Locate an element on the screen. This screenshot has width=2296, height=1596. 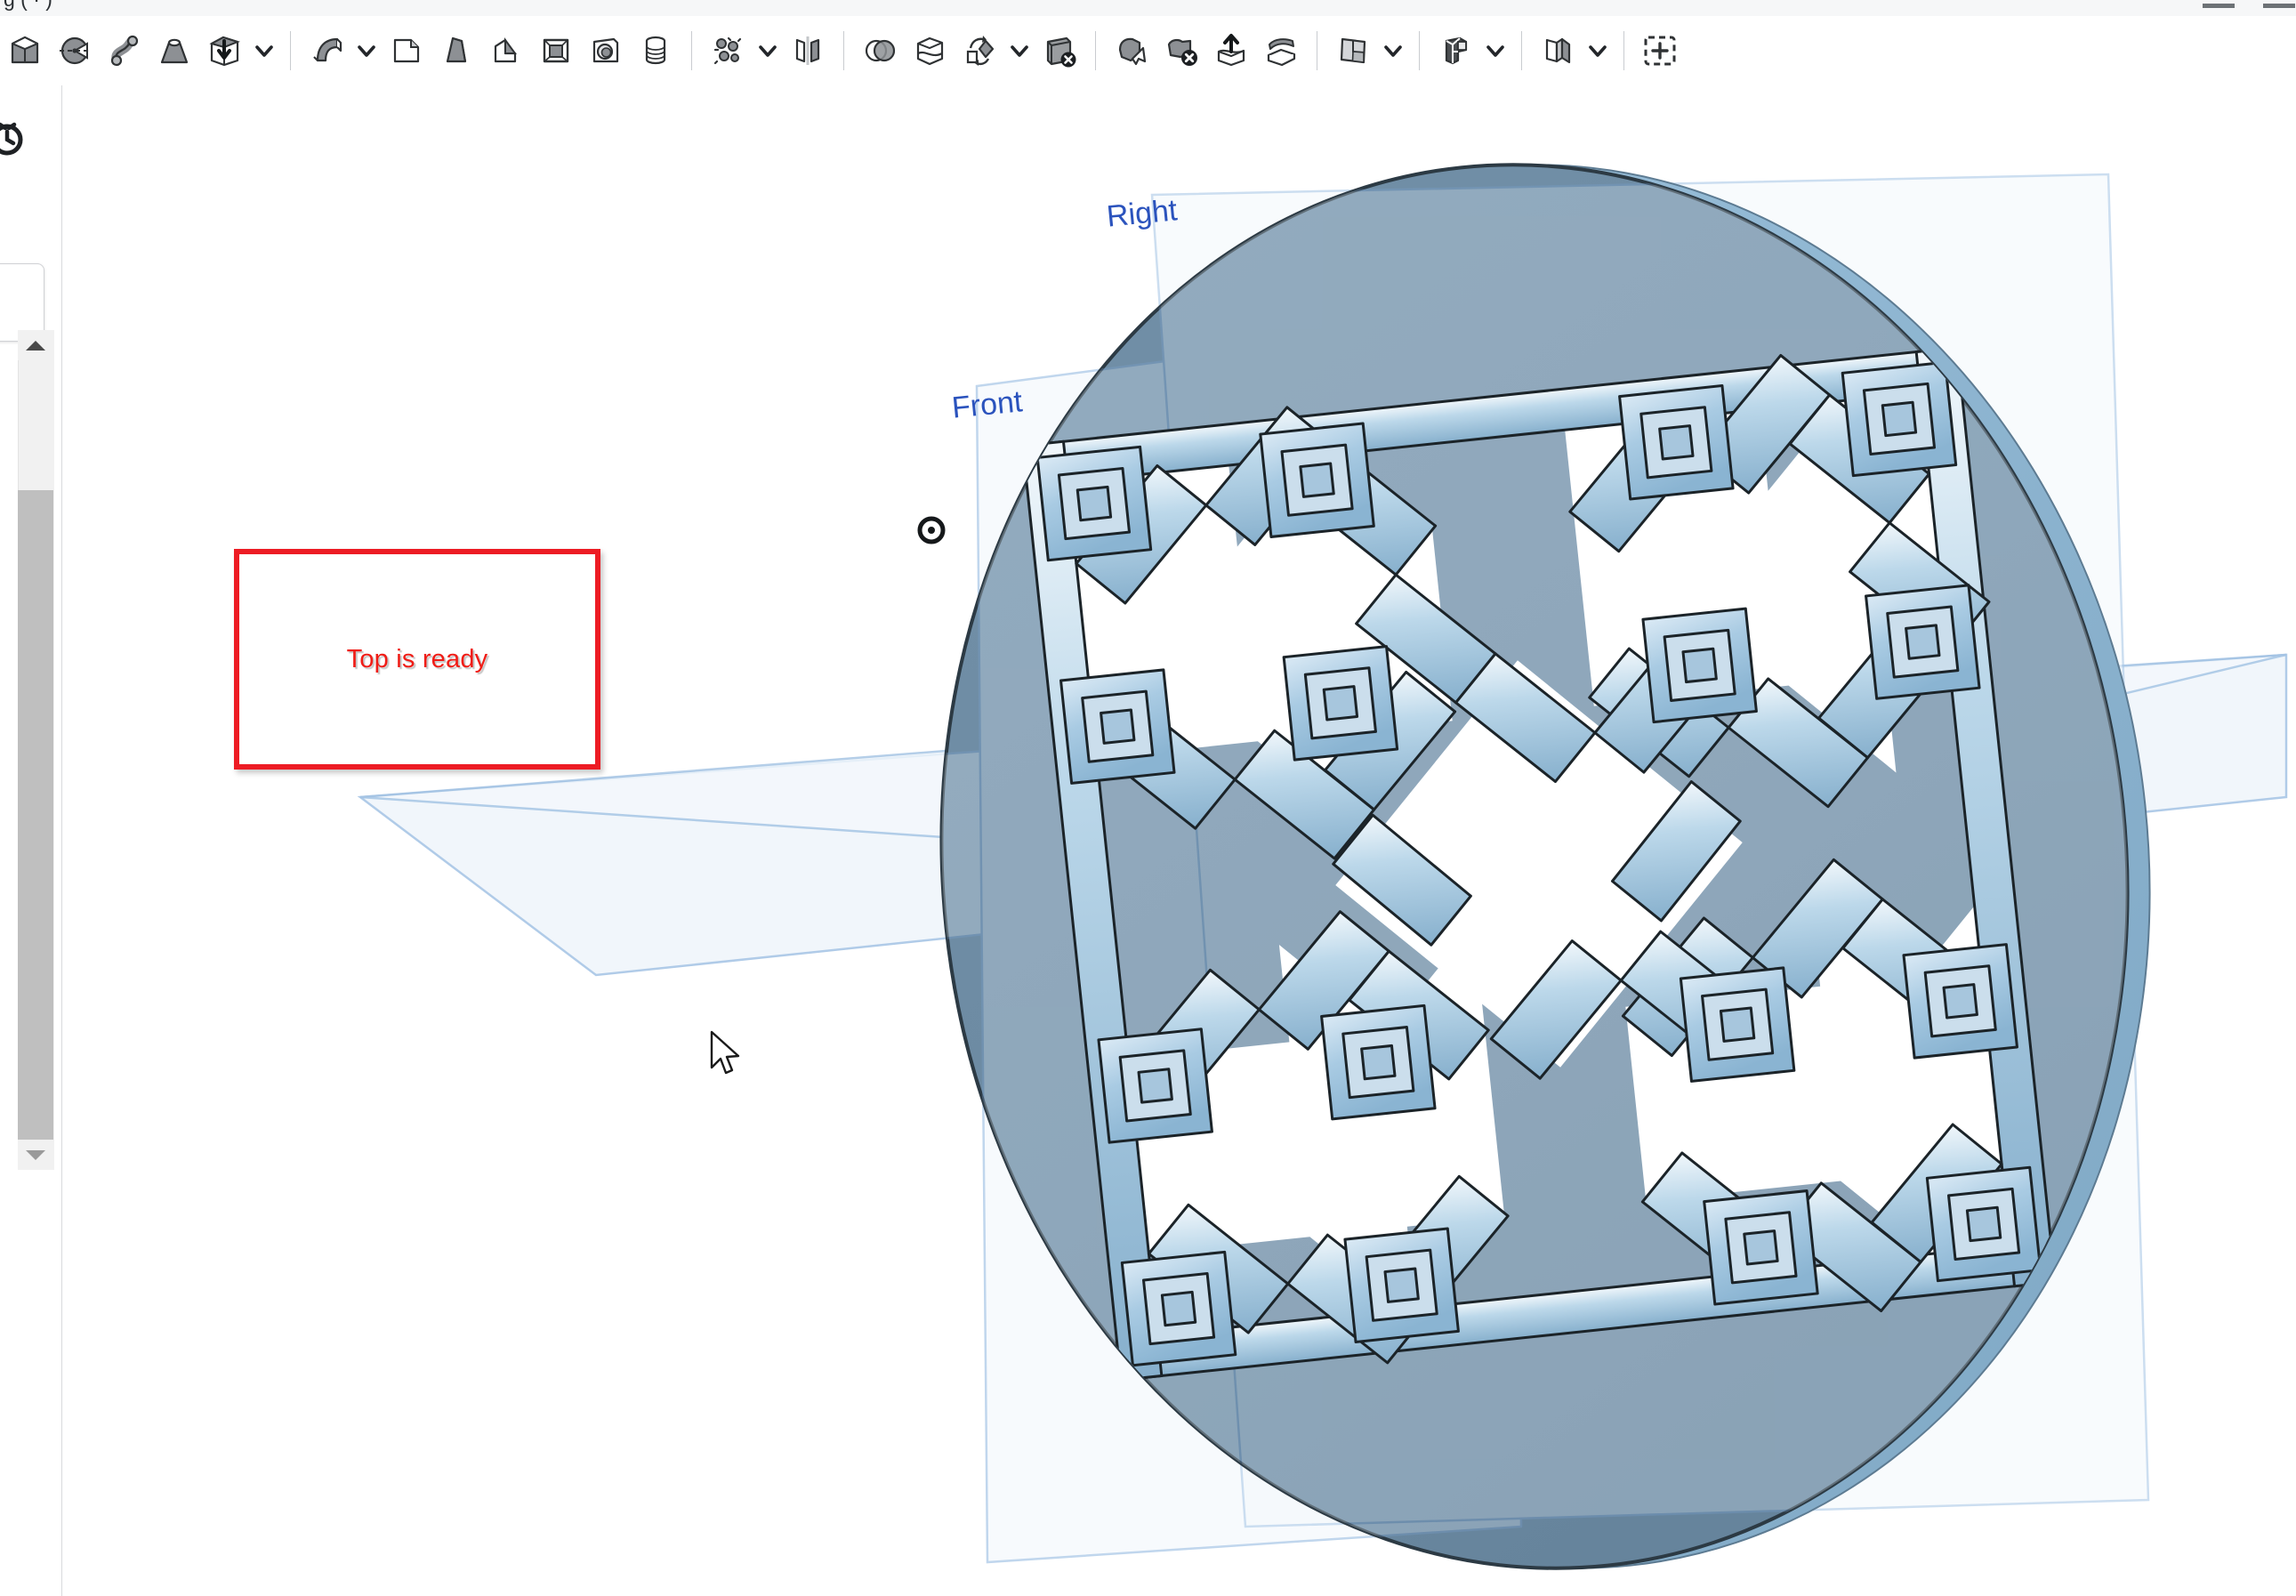
chevron-down-icon-extrude is located at coordinates (264, 50).